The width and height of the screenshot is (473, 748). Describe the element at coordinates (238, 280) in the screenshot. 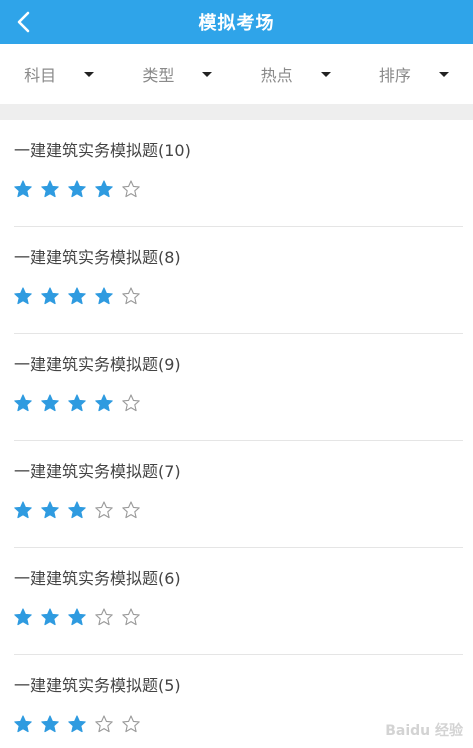

I see `list-item: 一建建筑实务模拟题(8)` at that location.